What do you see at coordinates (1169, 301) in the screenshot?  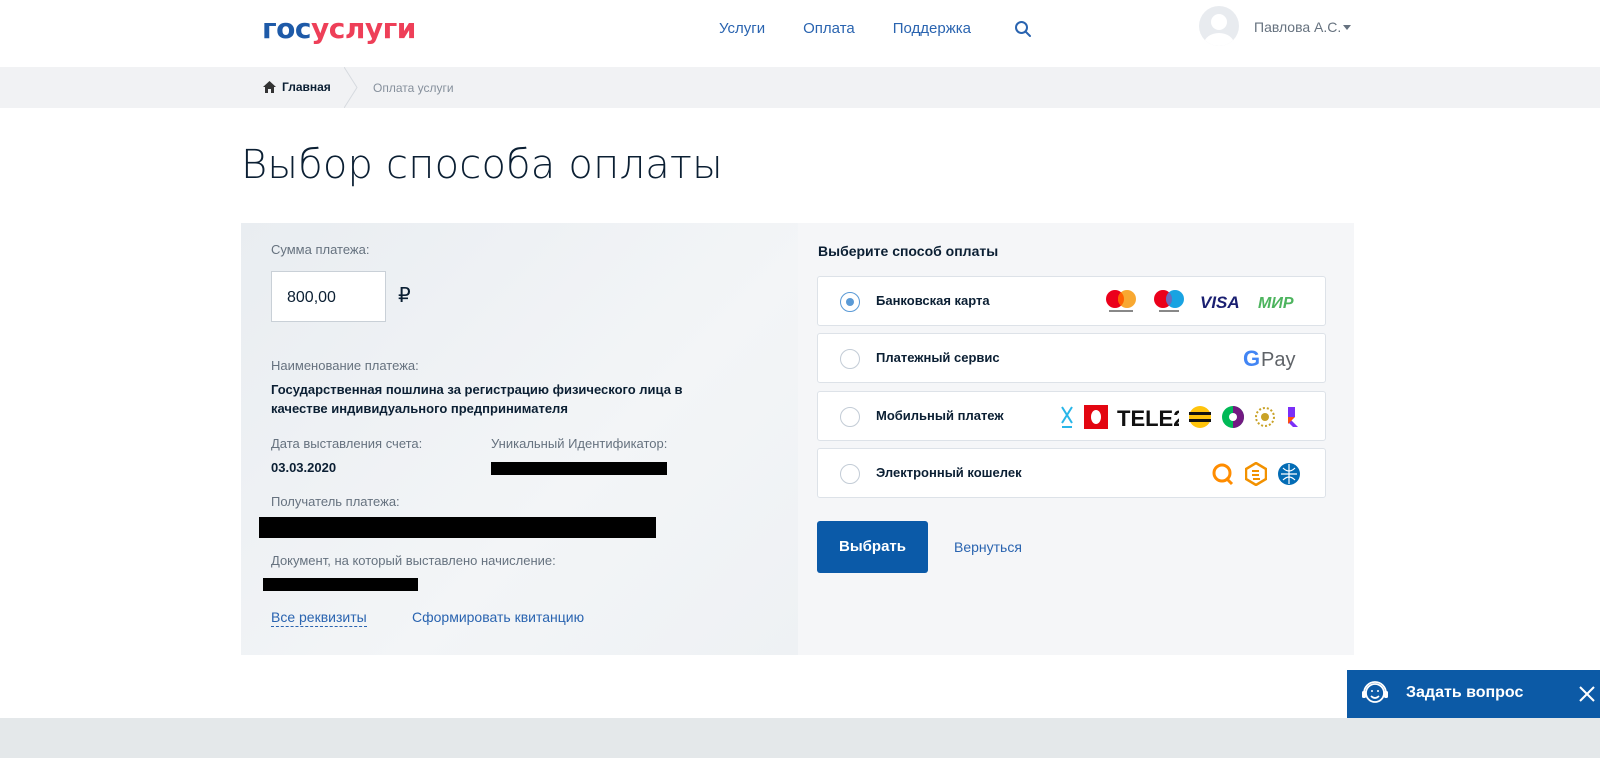 I see `maestro-icon` at bounding box center [1169, 301].